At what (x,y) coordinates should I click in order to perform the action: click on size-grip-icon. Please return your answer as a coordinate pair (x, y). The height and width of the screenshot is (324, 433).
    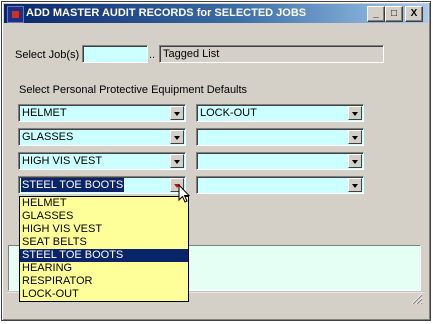
    Looking at the image, I should click on (417, 299).